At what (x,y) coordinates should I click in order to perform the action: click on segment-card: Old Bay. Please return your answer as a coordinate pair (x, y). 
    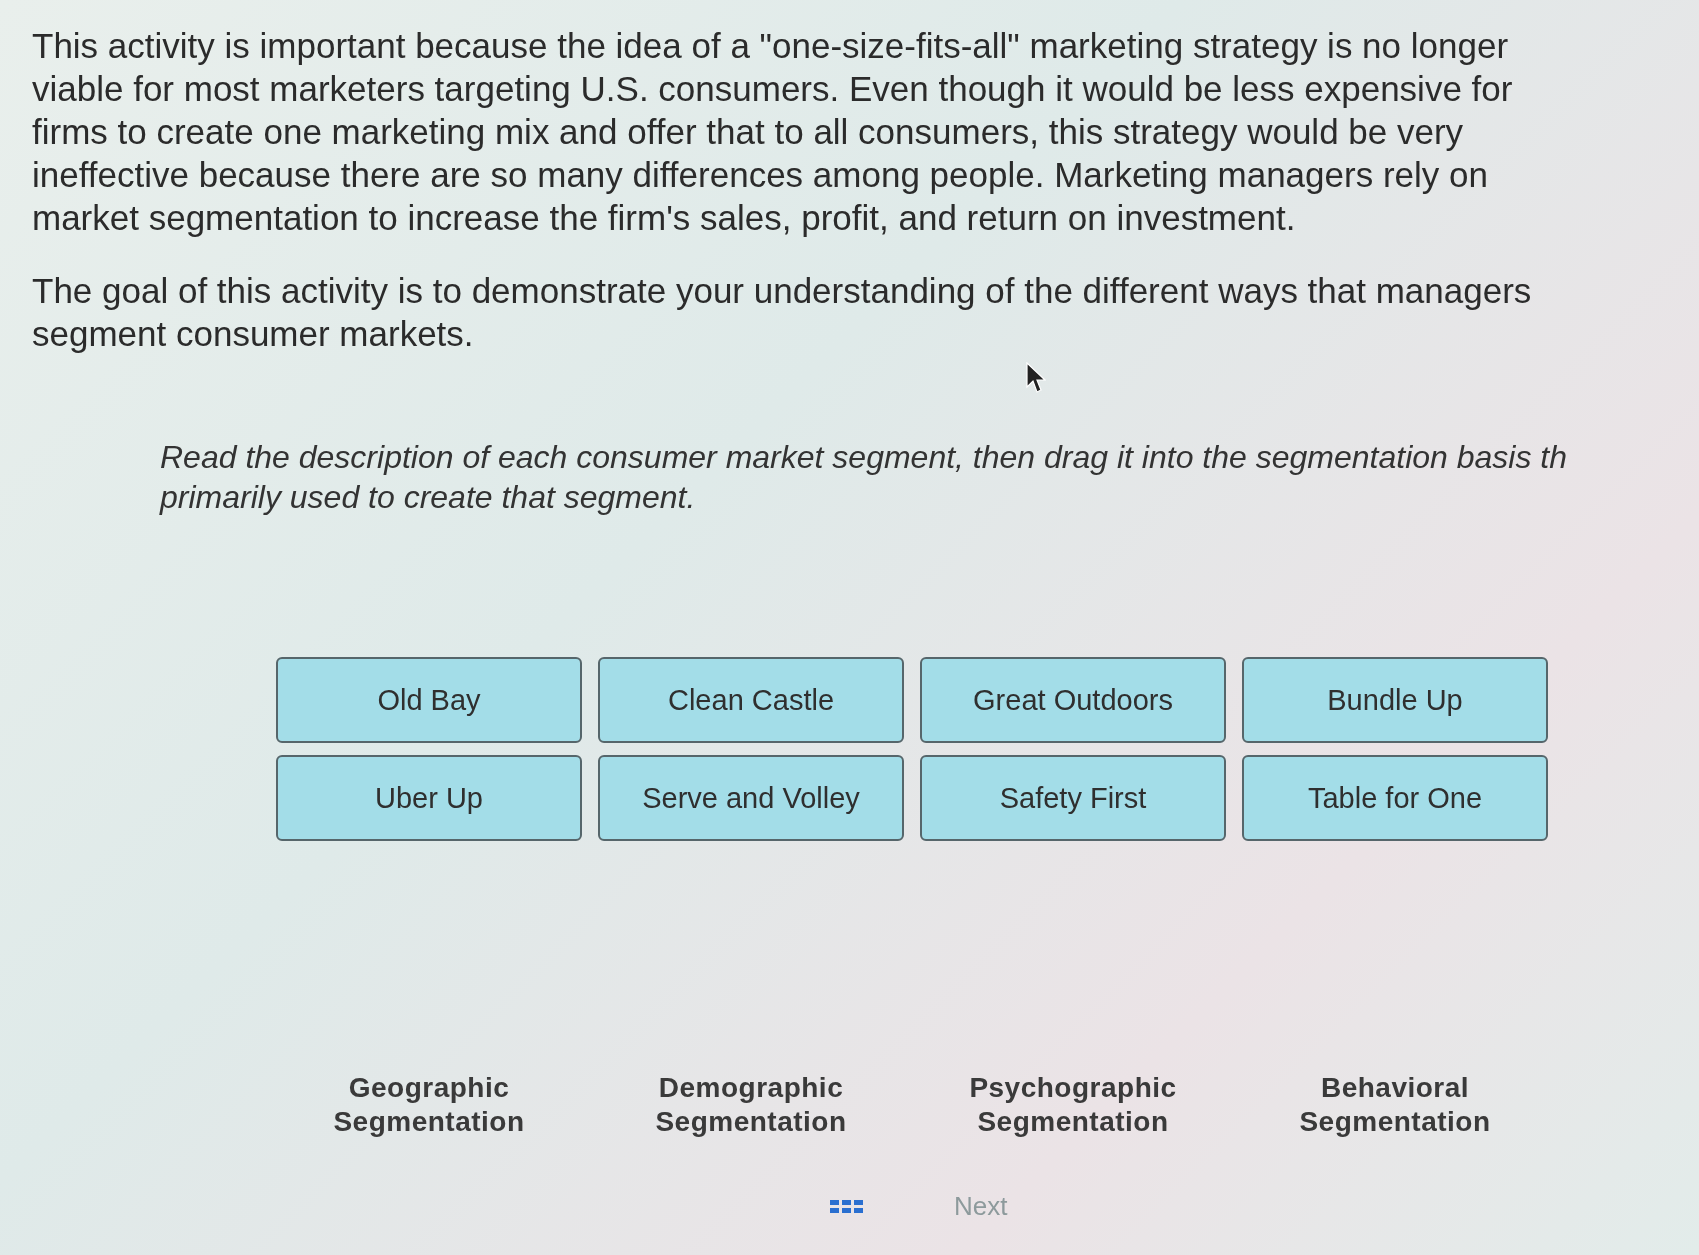
    Looking at the image, I should click on (429, 700).